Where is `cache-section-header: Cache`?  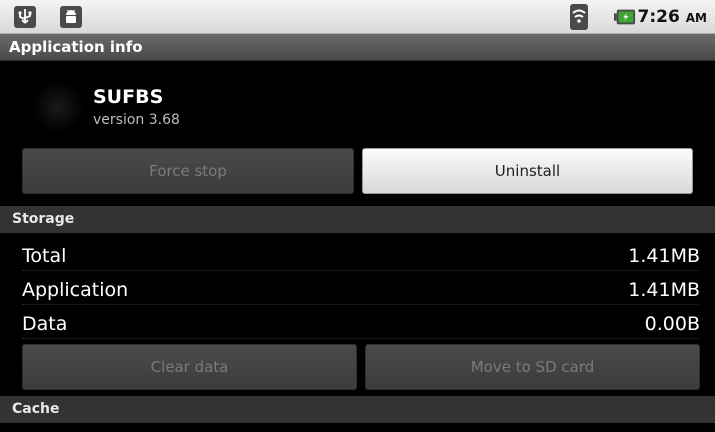 cache-section-header: Cache is located at coordinates (357, 409).